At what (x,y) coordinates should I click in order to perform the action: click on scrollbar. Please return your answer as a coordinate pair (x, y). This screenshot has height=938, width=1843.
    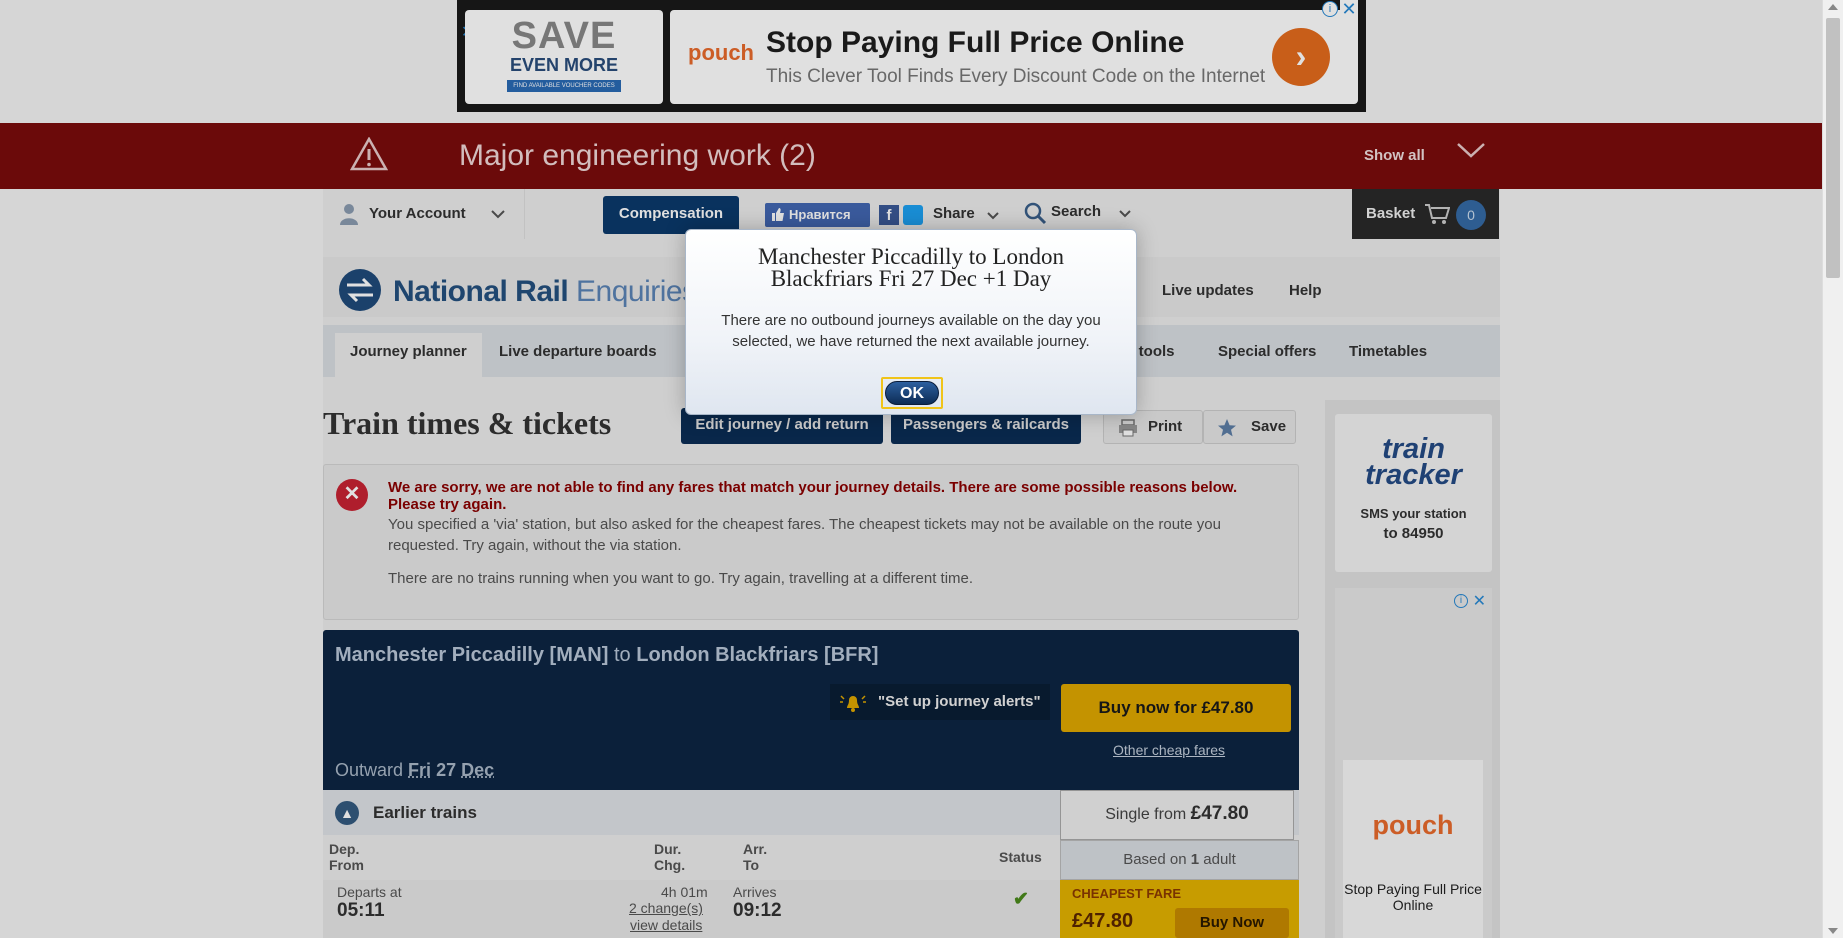
    Looking at the image, I should click on (1832, 469).